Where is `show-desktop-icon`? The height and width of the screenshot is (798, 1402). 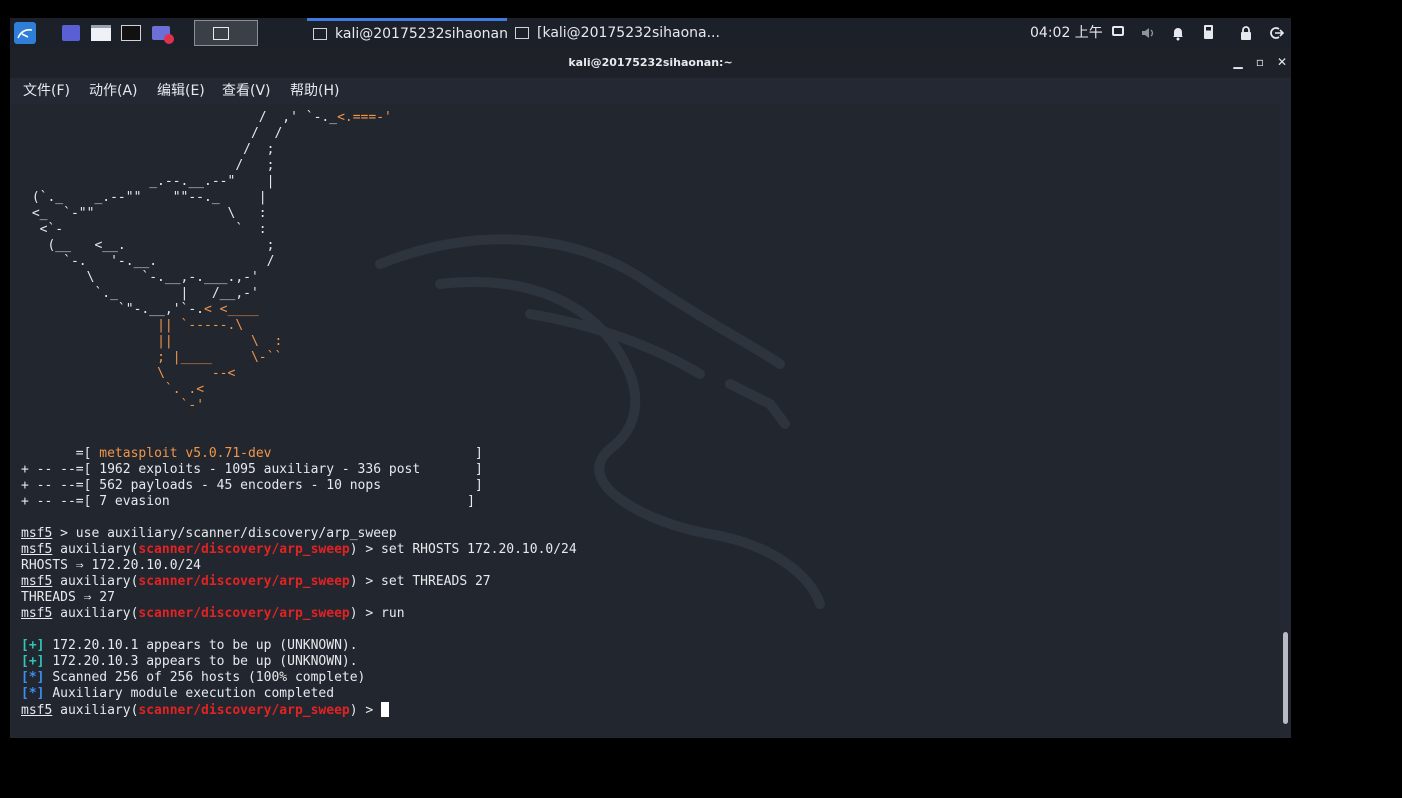 show-desktop-icon is located at coordinates (71, 33).